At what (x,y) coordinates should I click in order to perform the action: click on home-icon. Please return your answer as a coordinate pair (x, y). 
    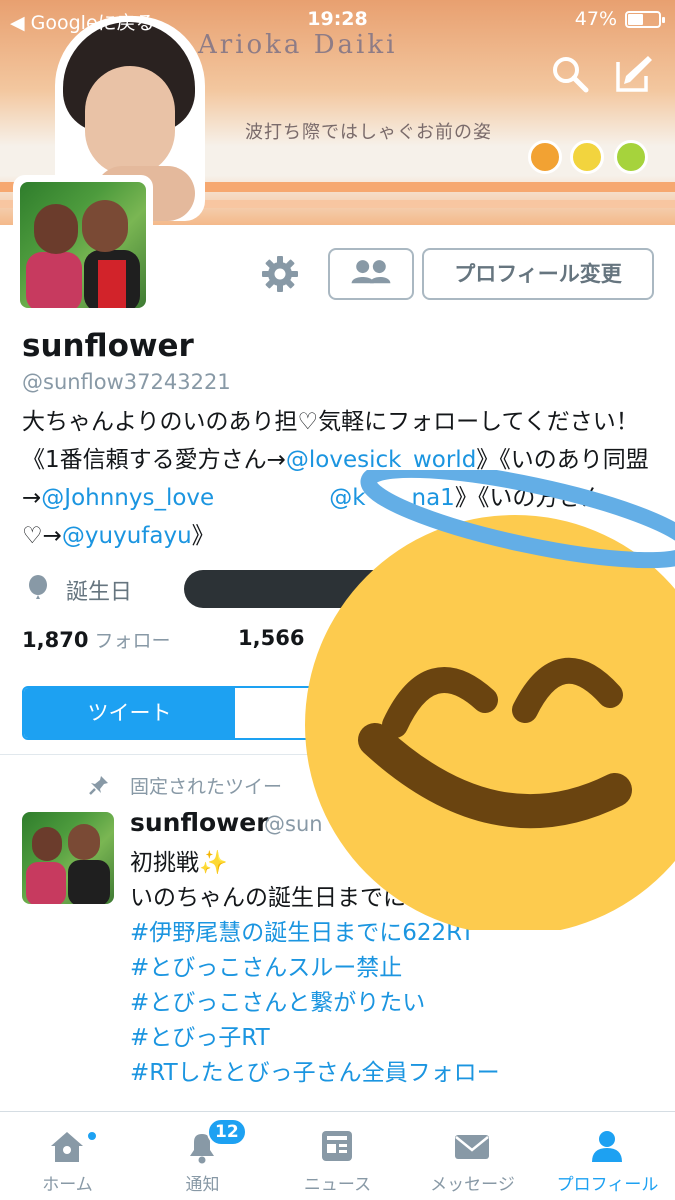
    Looking at the image, I should click on (67, 1147).